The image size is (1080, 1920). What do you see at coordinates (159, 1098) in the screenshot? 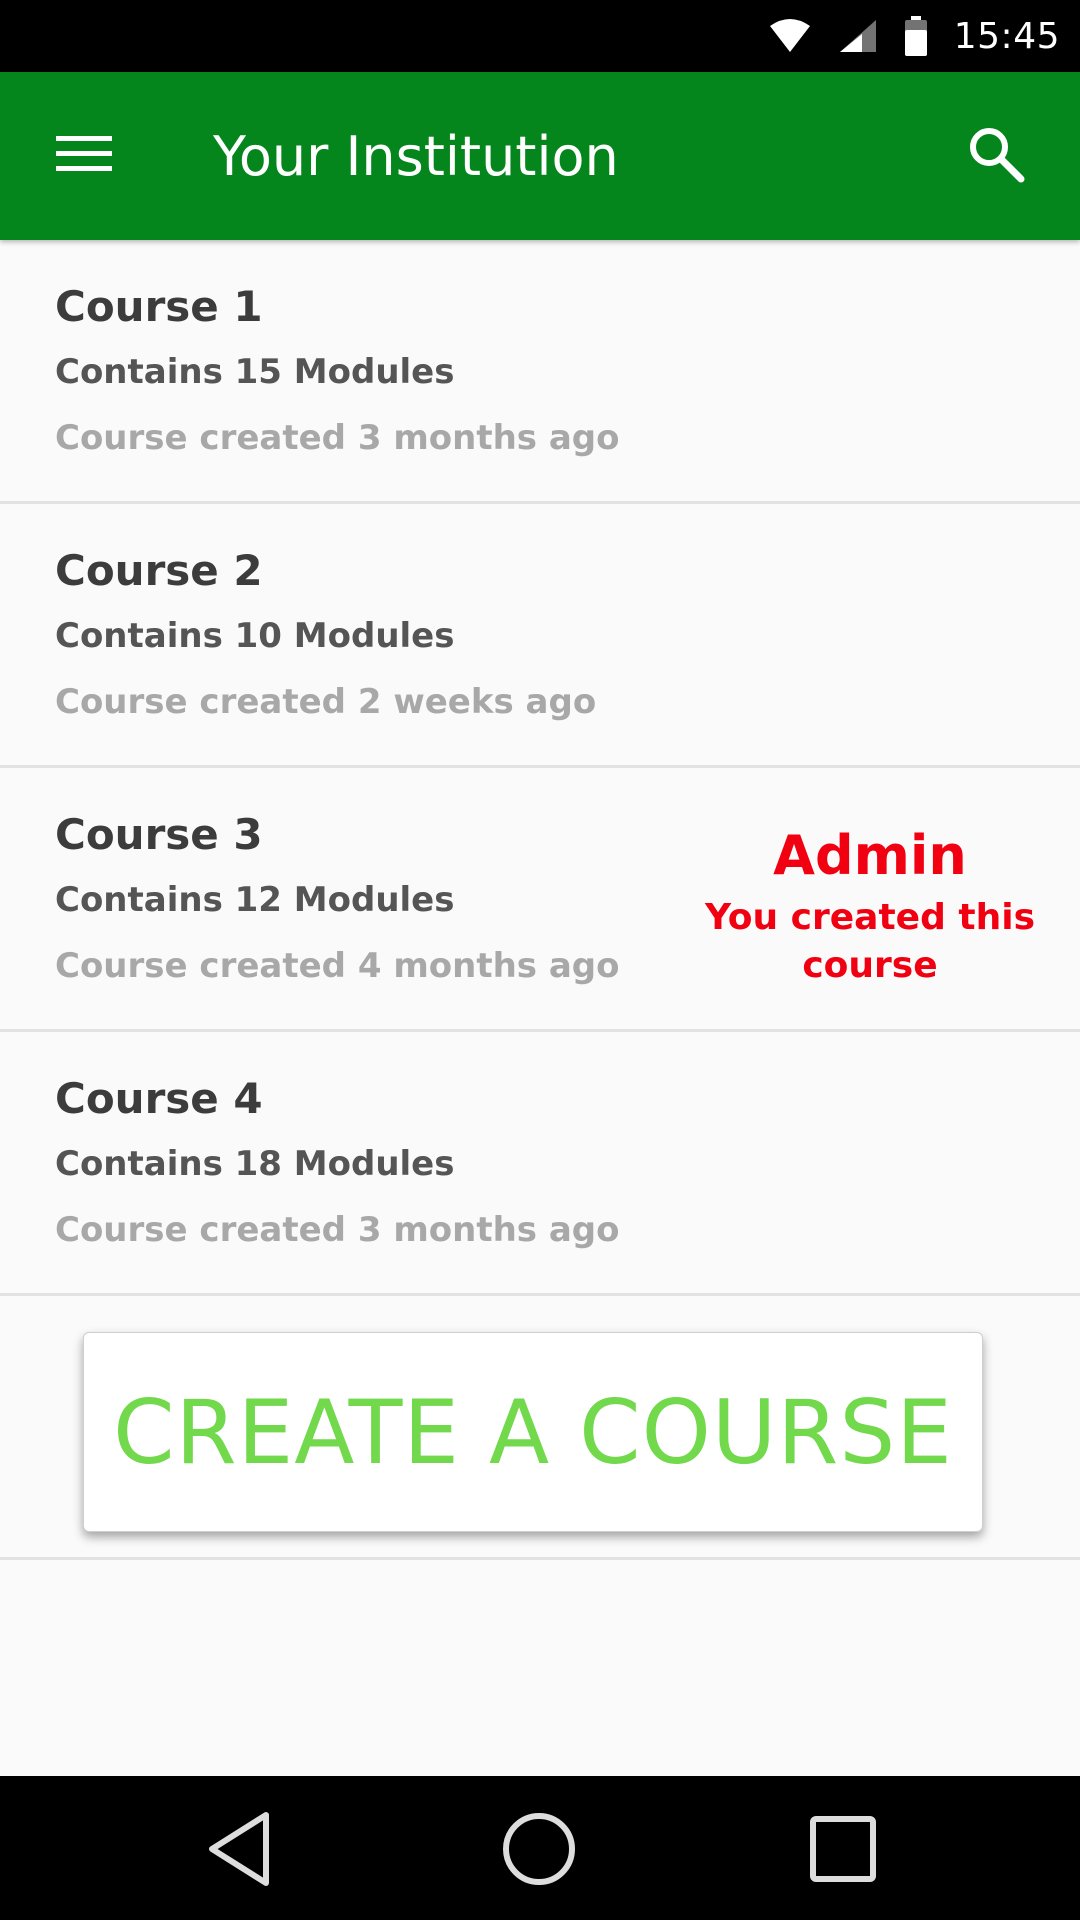
I see `course-name: Course 4` at bounding box center [159, 1098].